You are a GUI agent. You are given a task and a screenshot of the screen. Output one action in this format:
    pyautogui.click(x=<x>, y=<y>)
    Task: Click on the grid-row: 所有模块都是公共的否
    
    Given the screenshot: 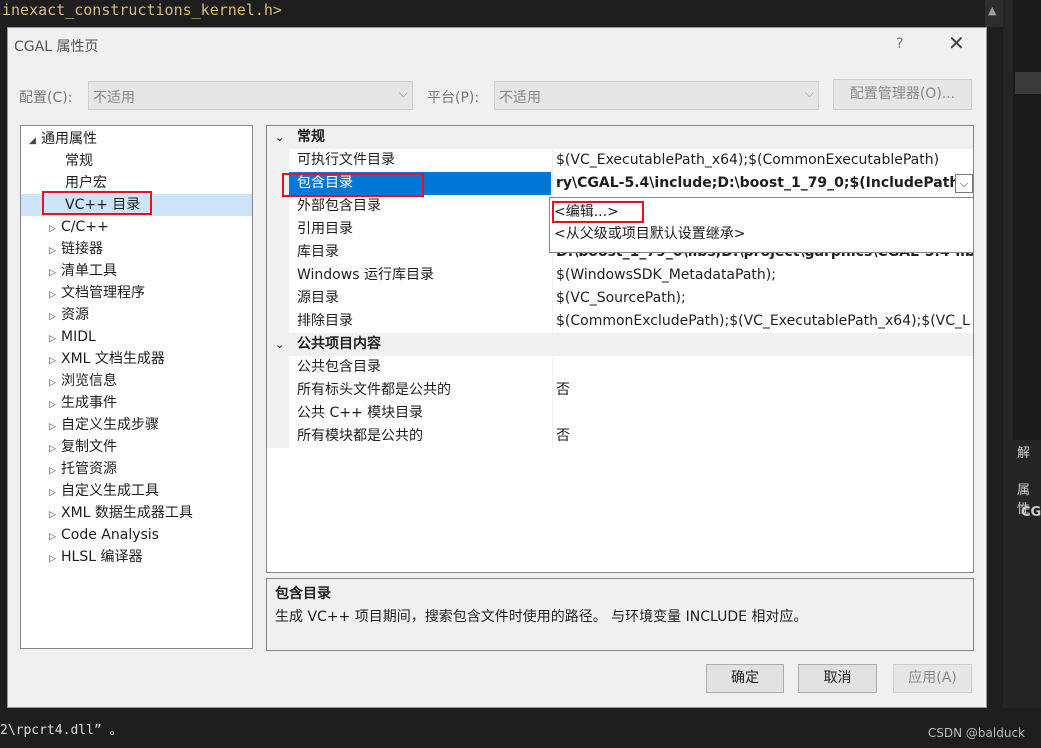 What is the action you would take?
    pyautogui.click(x=620, y=436)
    